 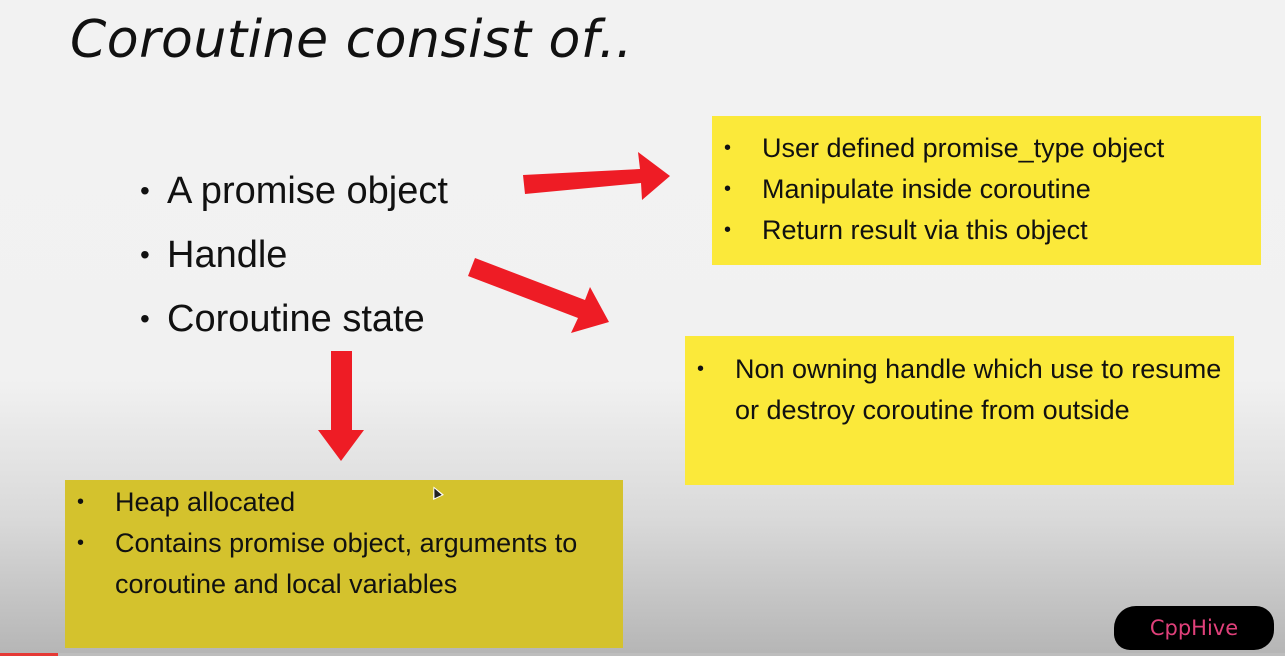 What do you see at coordinates (351, 40) in the screenshot?
I see `slide-title: Coroutine consist of..` at bounding box center [351, 40].